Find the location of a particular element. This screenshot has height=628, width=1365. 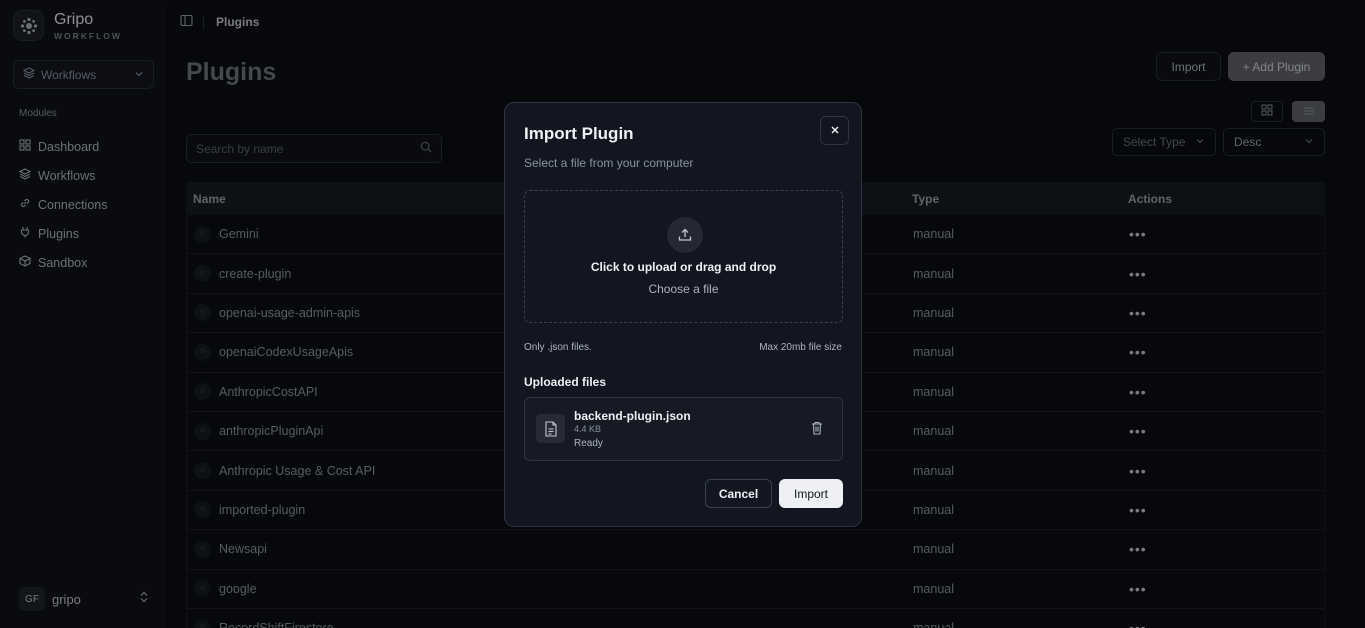

dialog-subtitle: Select a file from your computer is located at coordinates (609, 163).